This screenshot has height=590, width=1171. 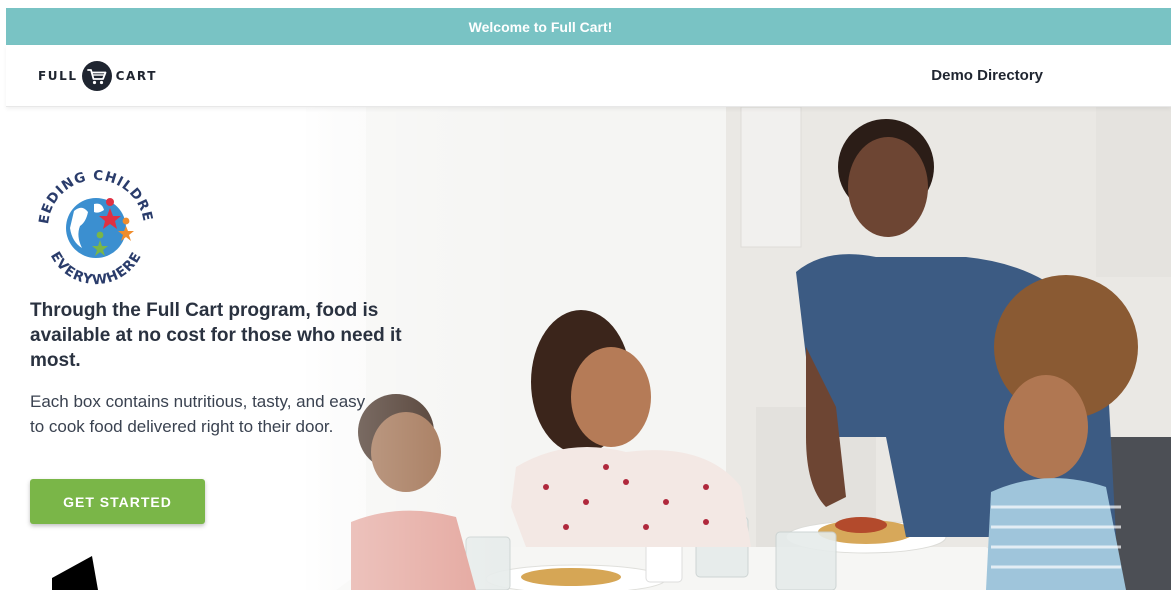 What do you see at coordinates (540, 26) in the screenshot?
I see `welcome-banner-text: Welcome to Full Cart!` at bounding box center [540, 26].